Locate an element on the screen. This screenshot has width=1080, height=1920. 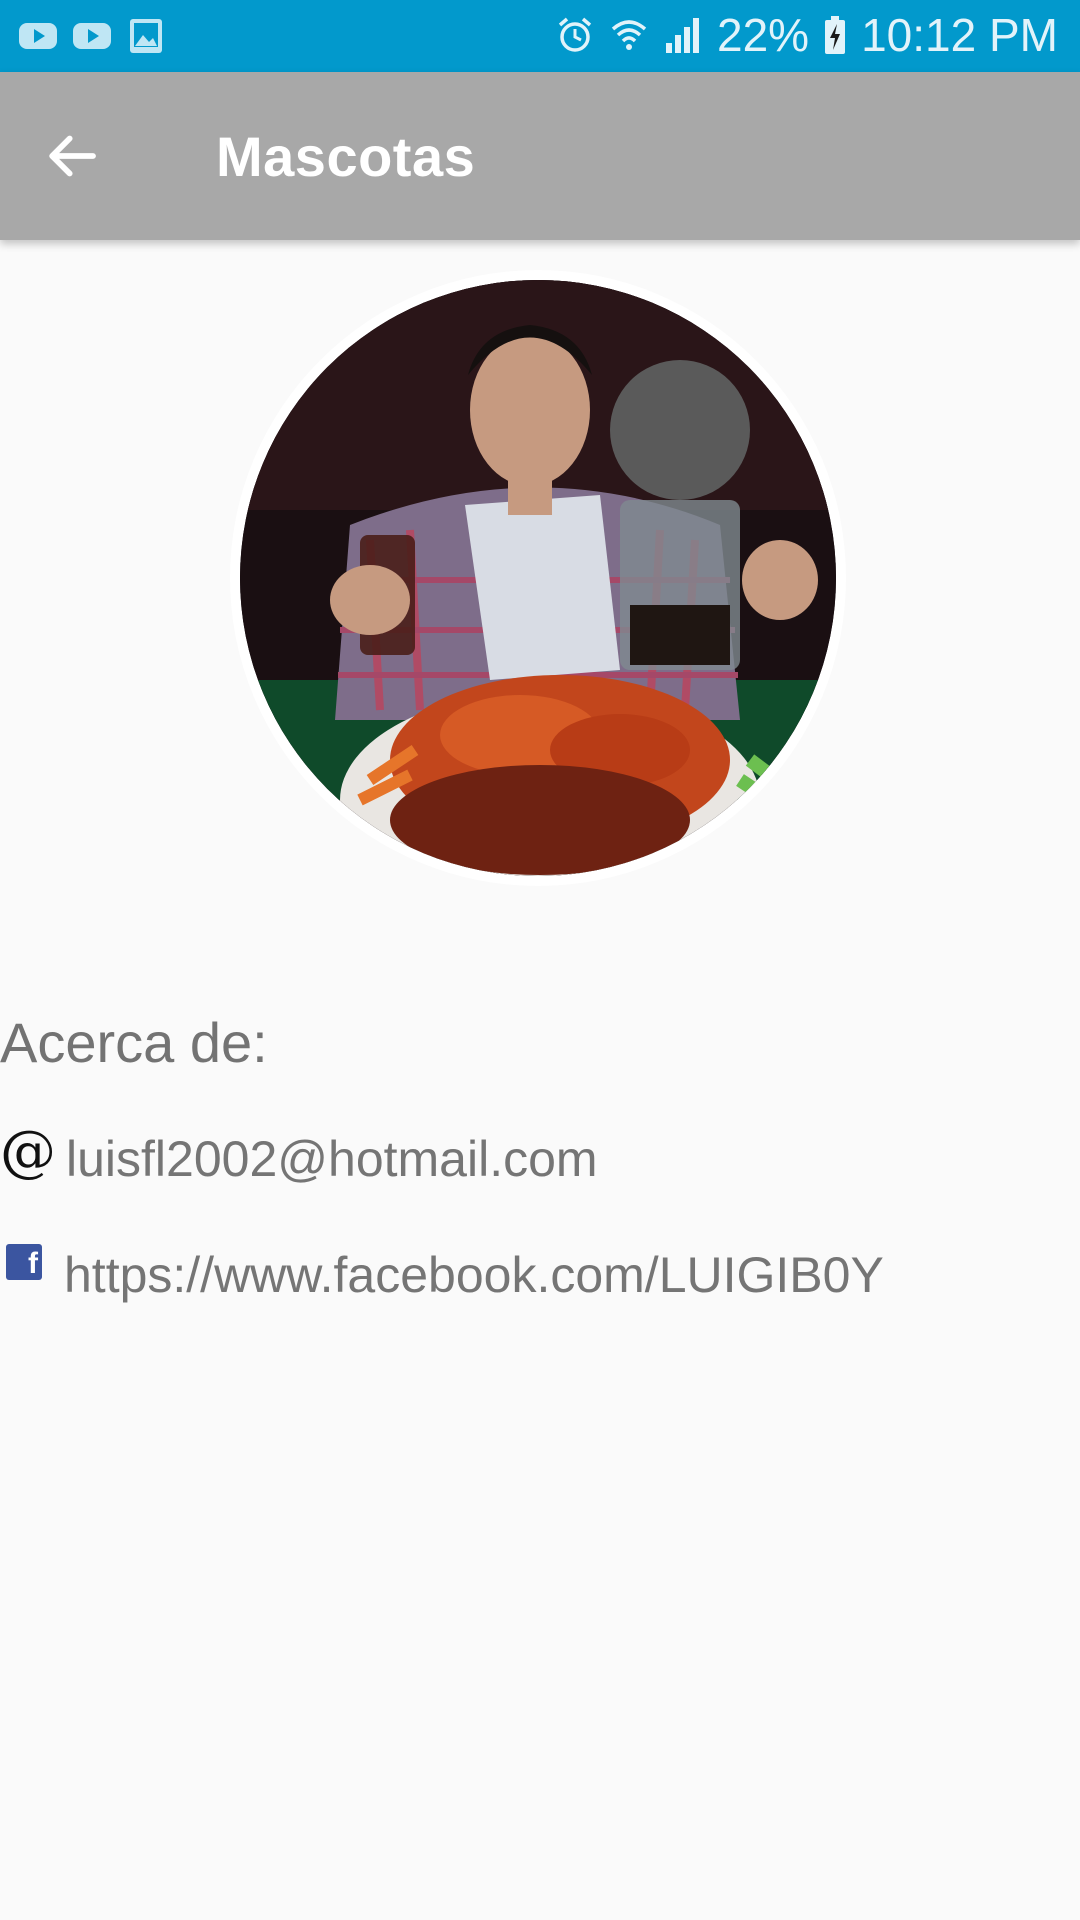
app-bar: Mascotas is located at coordinates (540, 156).